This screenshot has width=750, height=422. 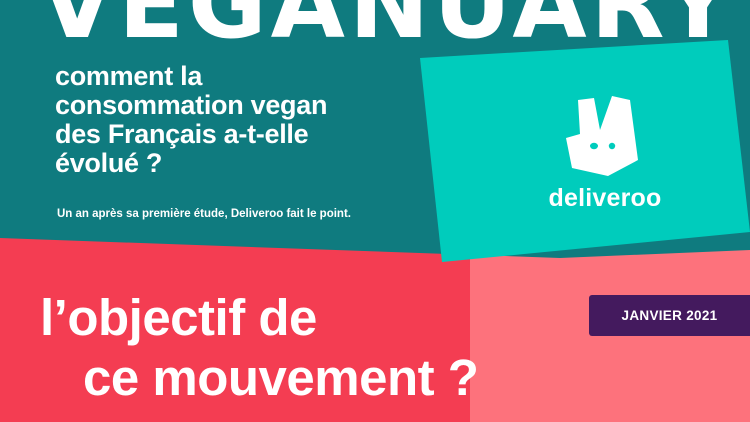 I want to click on headline-line: des Français a-t-elle, so click(x=182, y=134).